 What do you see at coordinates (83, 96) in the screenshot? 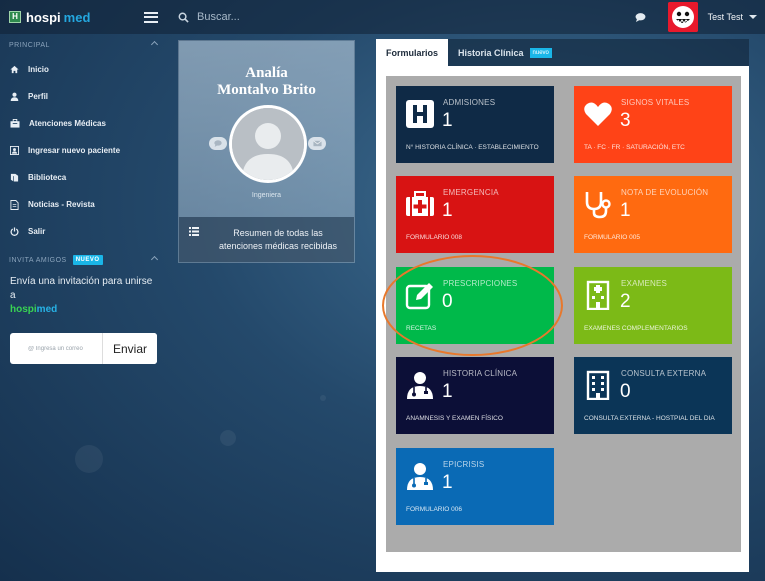
I see `sidebar-item-perfil: Perfil` at bounding box center [83, 96].